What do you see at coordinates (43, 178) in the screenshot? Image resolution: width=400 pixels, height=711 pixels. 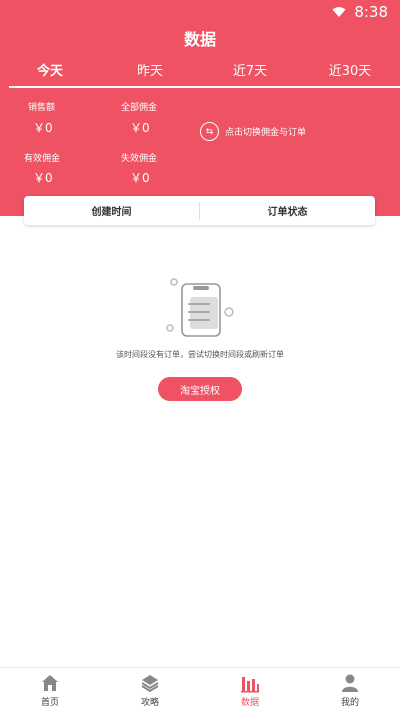 I see `valid-commission-value: ￥0` at bounding box center [43, 178].